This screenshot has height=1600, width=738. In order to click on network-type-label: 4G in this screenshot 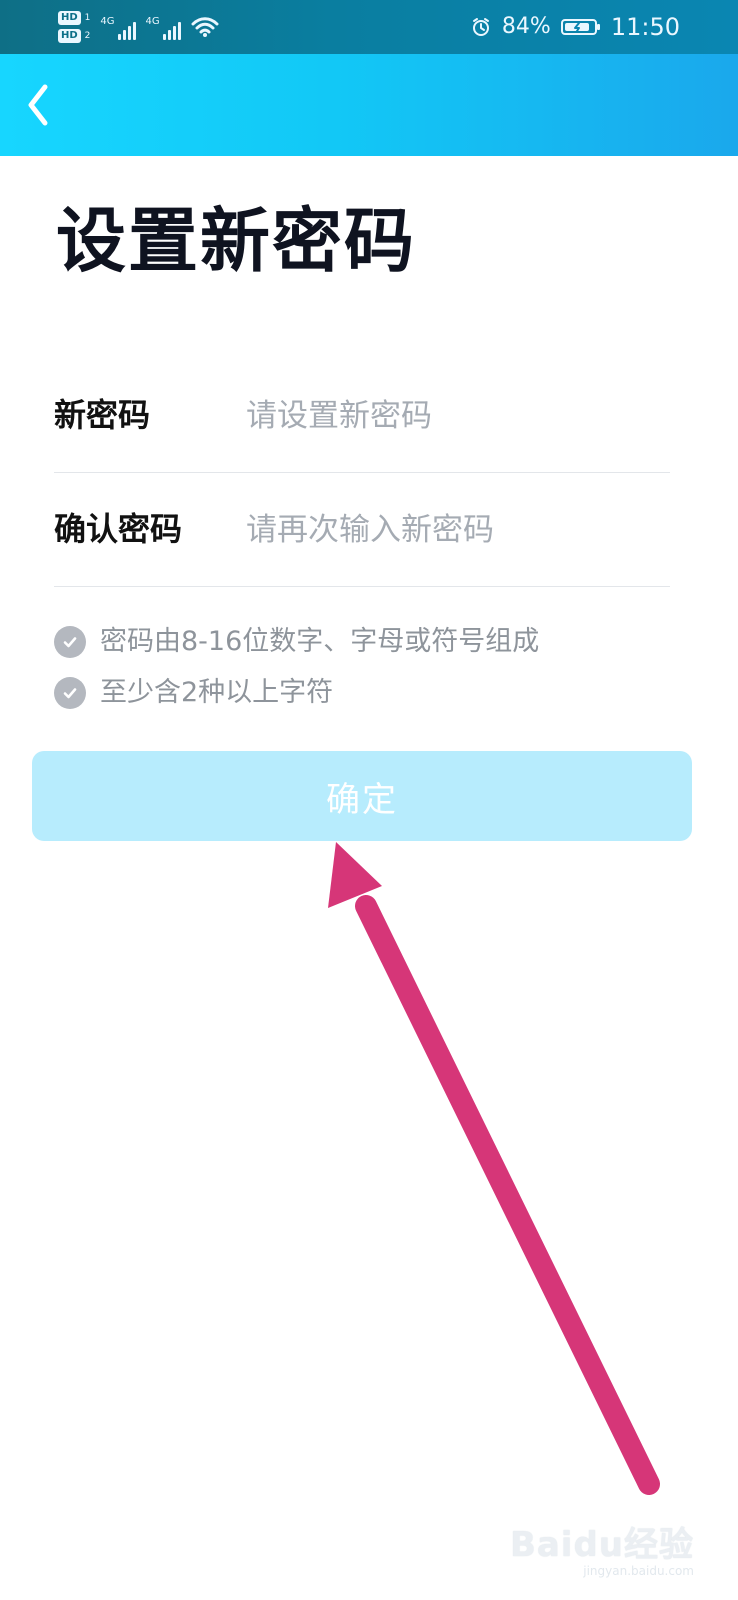, I will do `click(107, 21)`.